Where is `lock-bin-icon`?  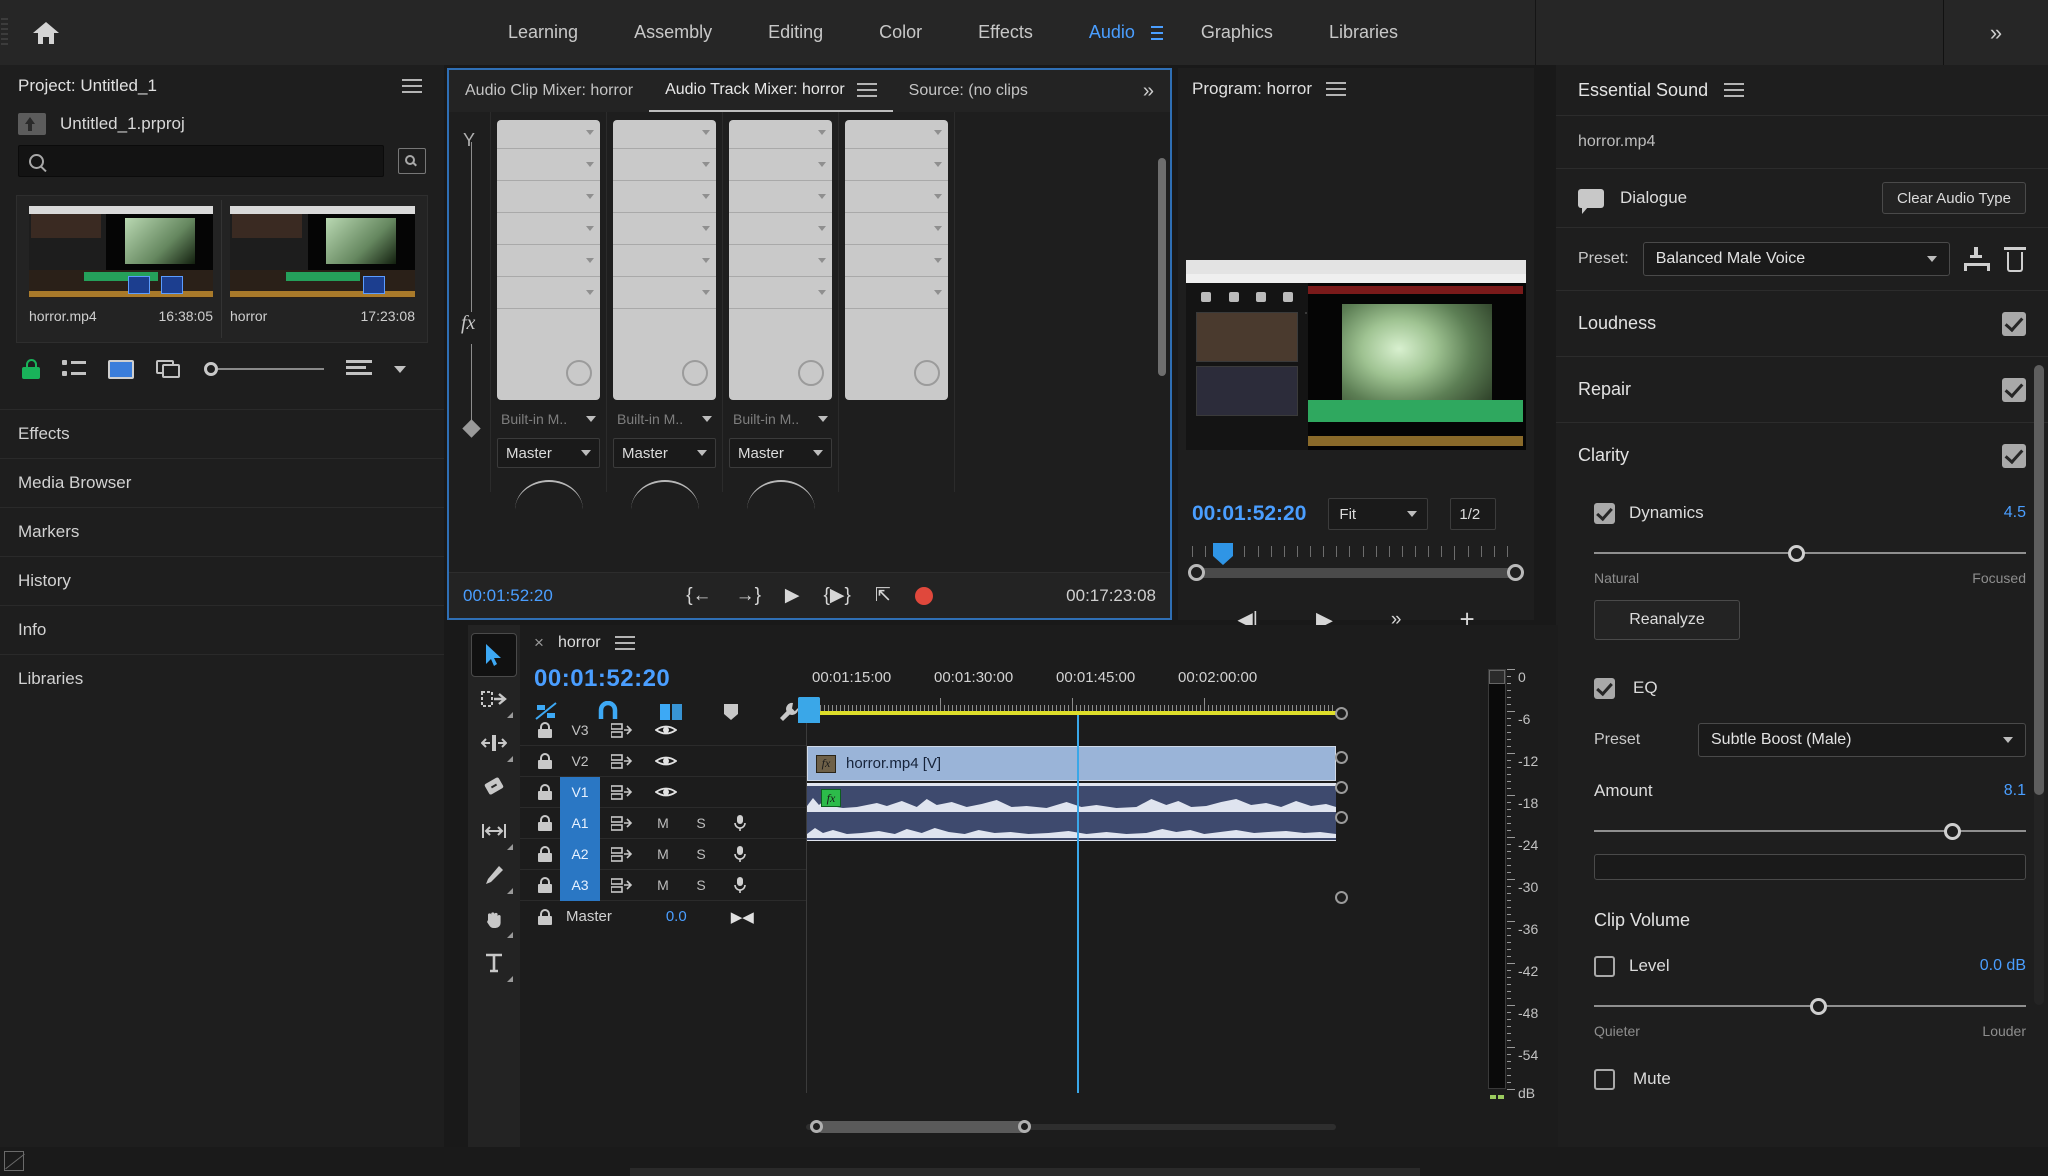
lock-bin-icon is located at coordinates (31, 369).